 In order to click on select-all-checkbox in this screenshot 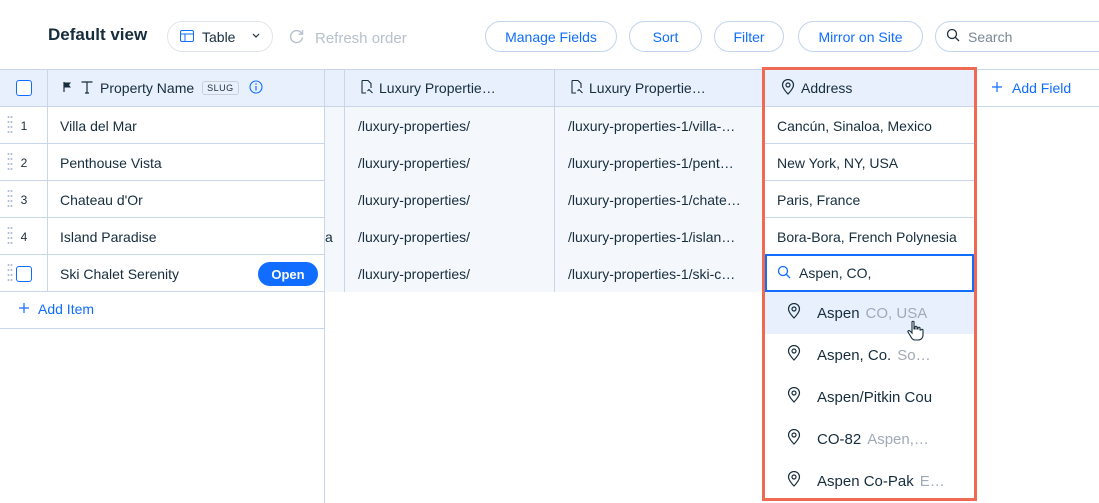, I will do `click(24, 88)`.